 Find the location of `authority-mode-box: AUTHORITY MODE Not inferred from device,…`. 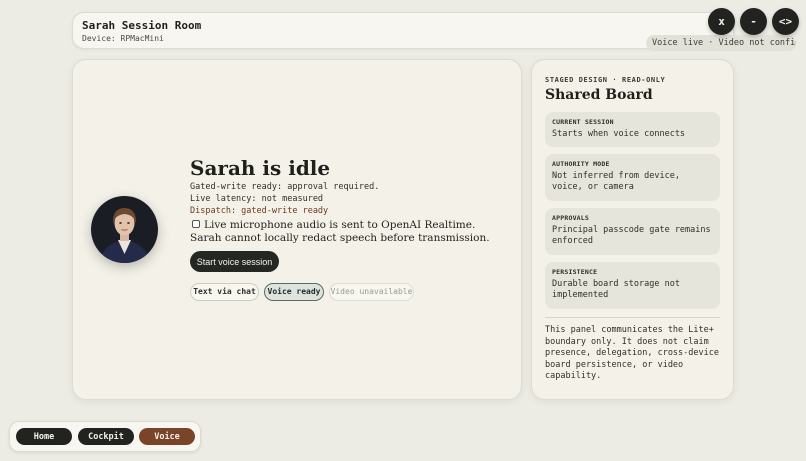

authority-mode-box: AUTHORITY MODE Not inferred from device,… is located at coordinates (632, 177).